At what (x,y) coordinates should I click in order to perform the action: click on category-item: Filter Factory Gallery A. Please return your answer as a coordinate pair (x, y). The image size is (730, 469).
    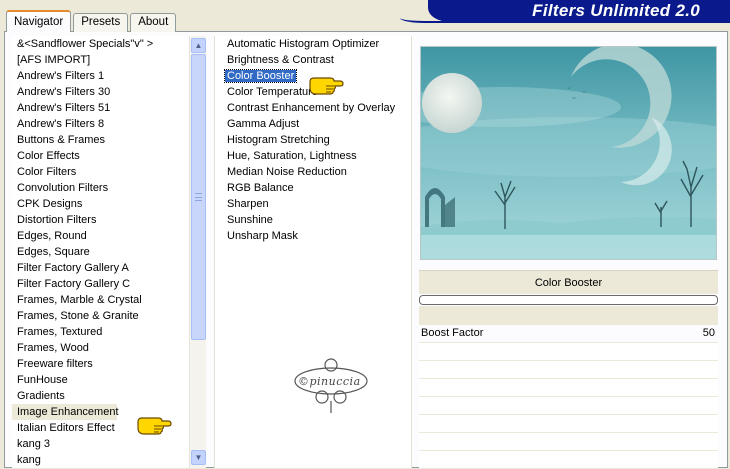
    Looking at the image, I should click on (101, 268).